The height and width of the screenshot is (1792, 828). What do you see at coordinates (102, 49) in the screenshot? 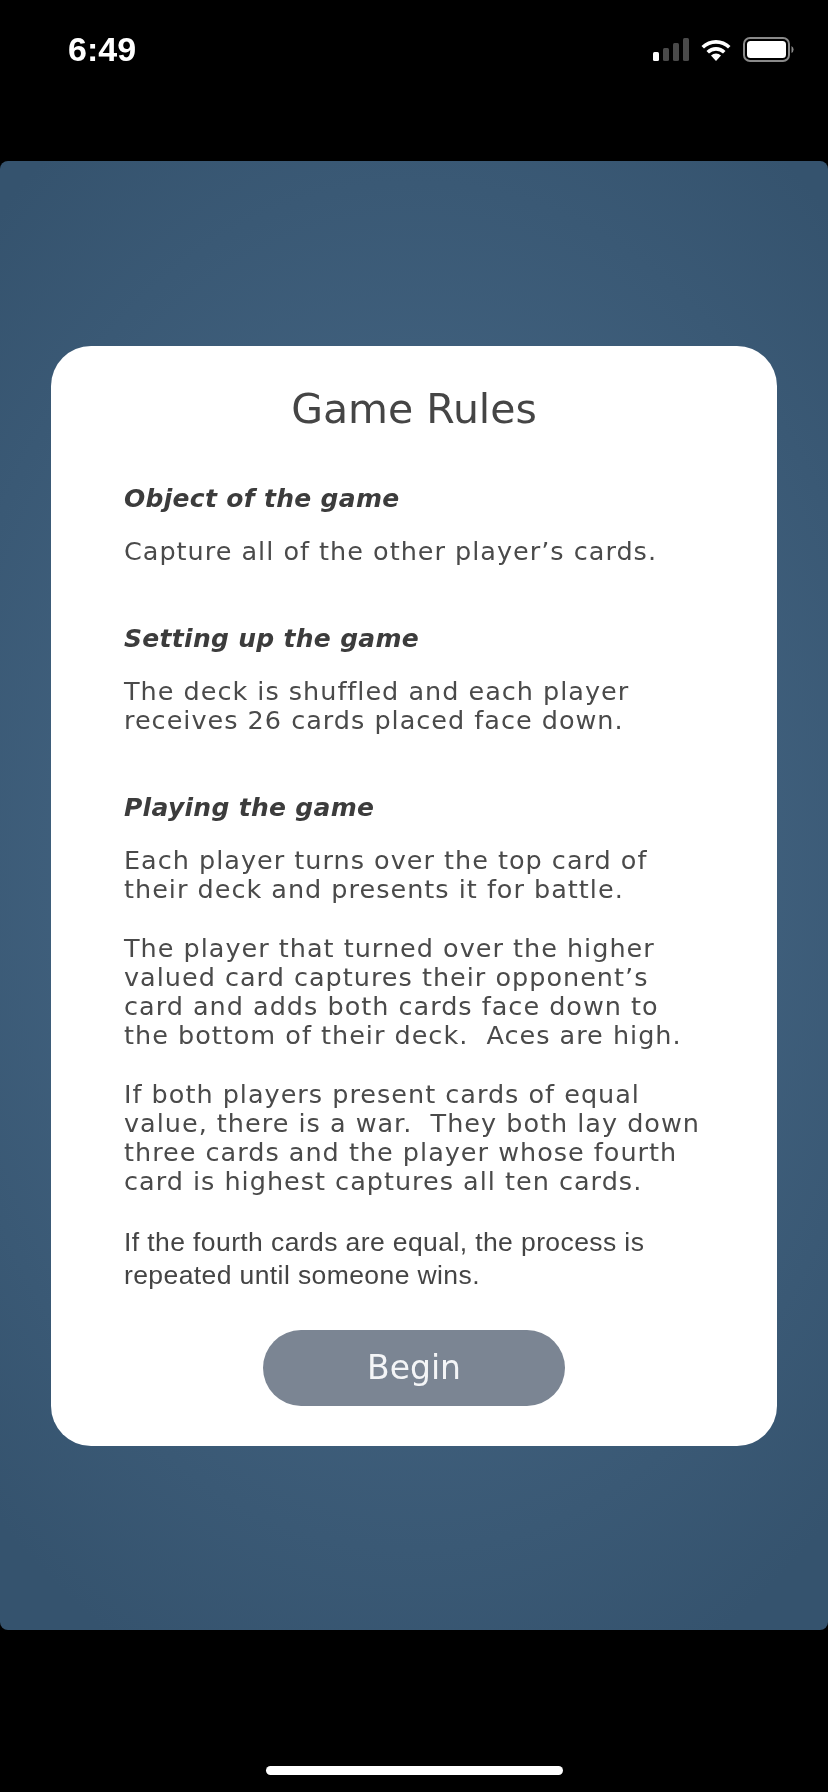
I see `status-time: 6:49` at bounding box center [102, 49].